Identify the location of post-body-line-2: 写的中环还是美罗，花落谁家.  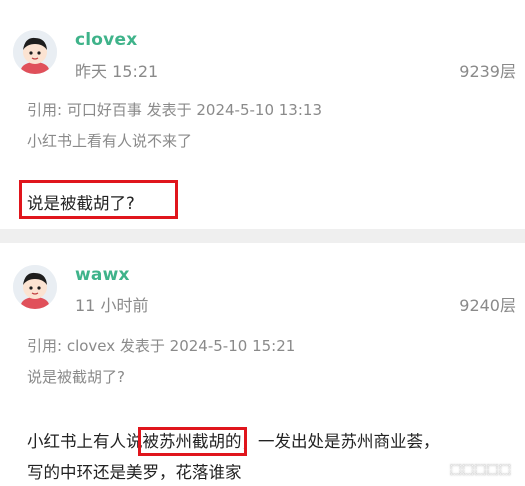
(134, 472).